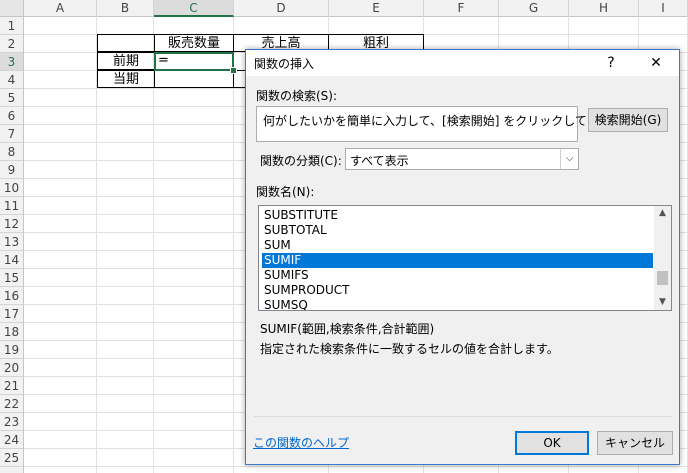 The width and height of the screenshot is (688, 473). What do you see at coordinates (379, 161) in the screenshot?
I see `category-value: すべて表示` at bounding box center [379, 161].